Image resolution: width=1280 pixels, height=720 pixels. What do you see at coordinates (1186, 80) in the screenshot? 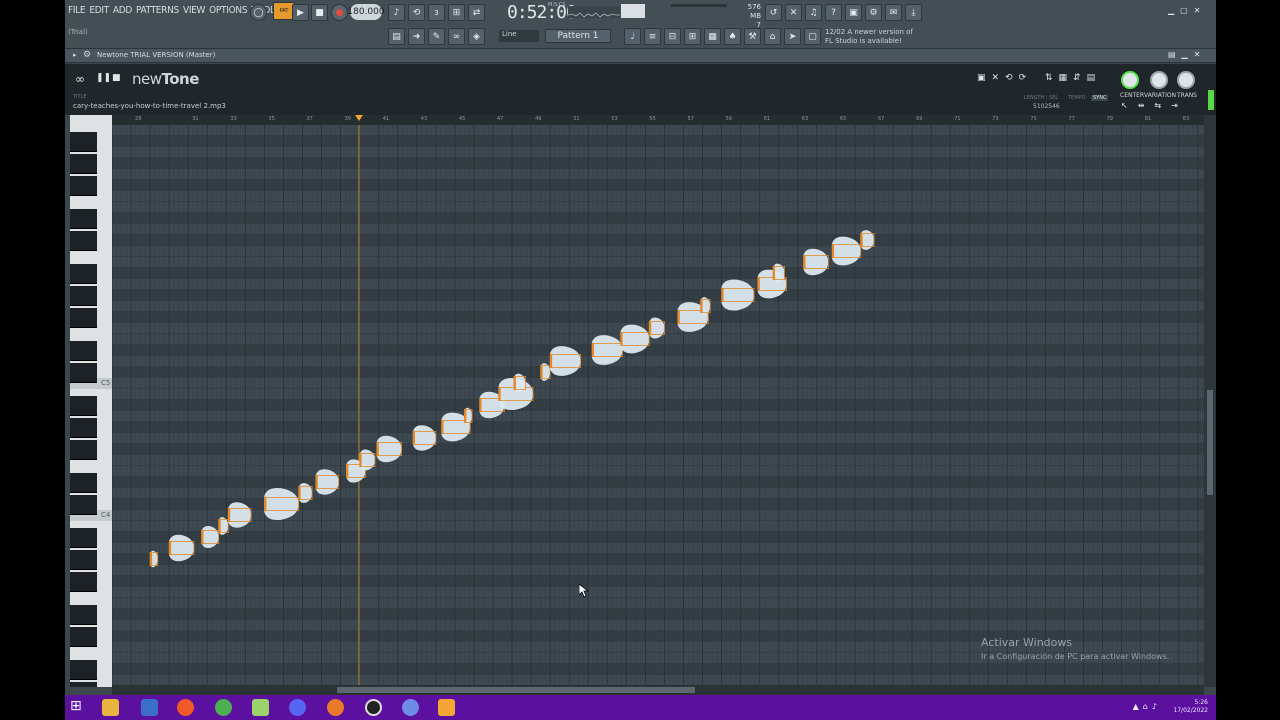
I see `trans-knob` at bounding box center [1186, 80].